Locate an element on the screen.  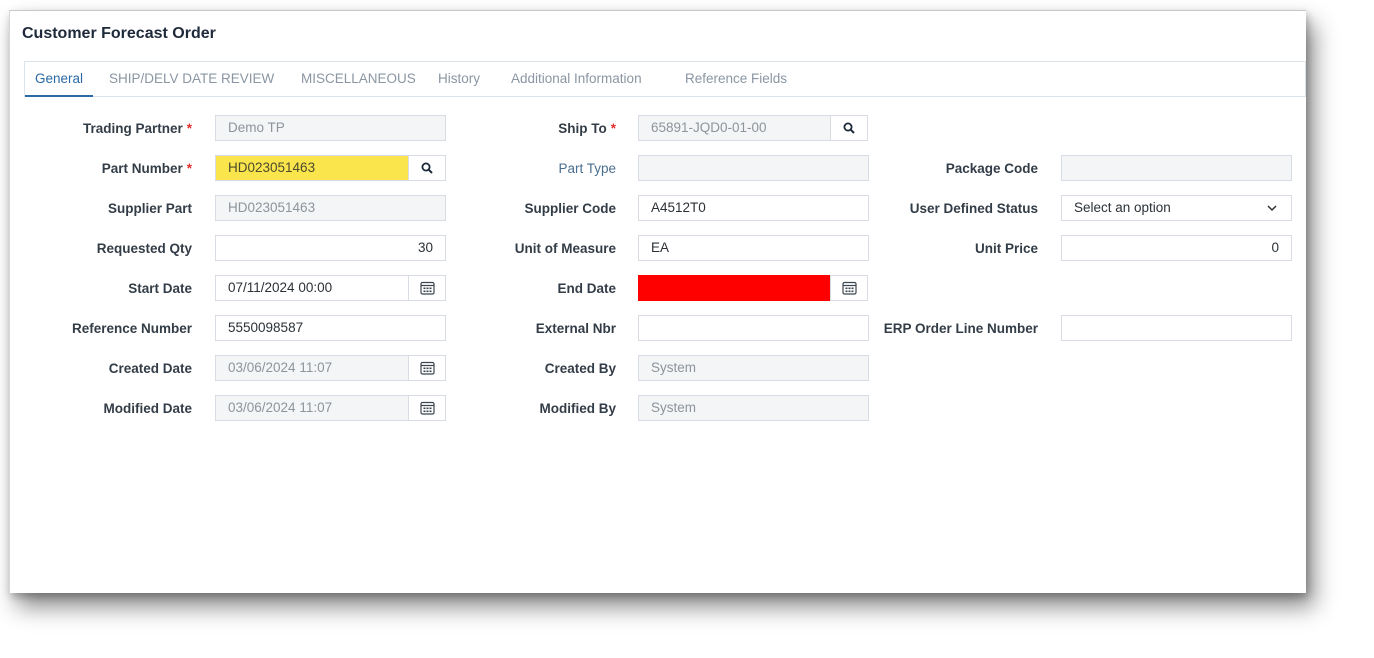
start-date-input: 07/11/2024 00:00 is located at coordinates (312, 288).